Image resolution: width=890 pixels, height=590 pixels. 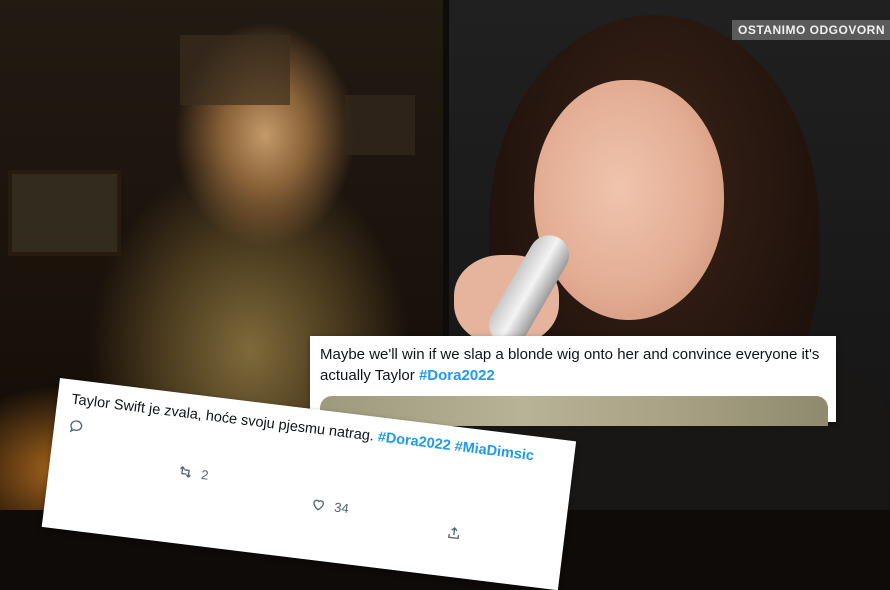 What do you see at coordinates (330, 506) in the screenshot?
I see `like-button: 34` at bounding box center [330, 506].